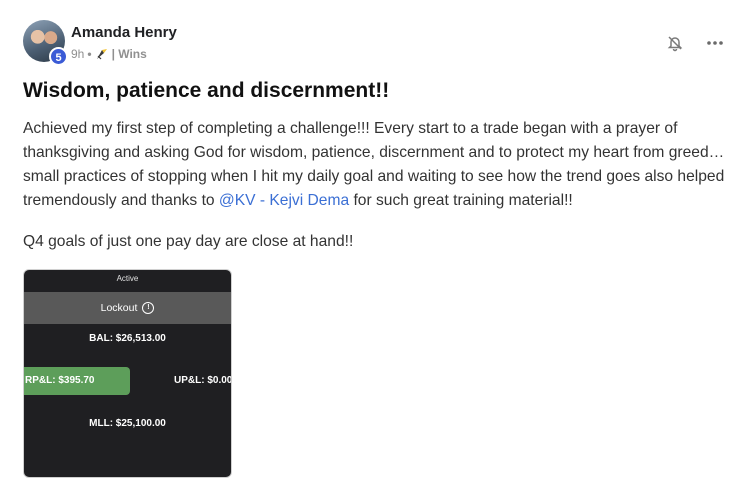 The width and height of the screenshot is (751, 488). What do you see at coordinates (124, 32) in the screenshot?
I see `author-name: Amanda Henry` at bounding box center [124, 32].